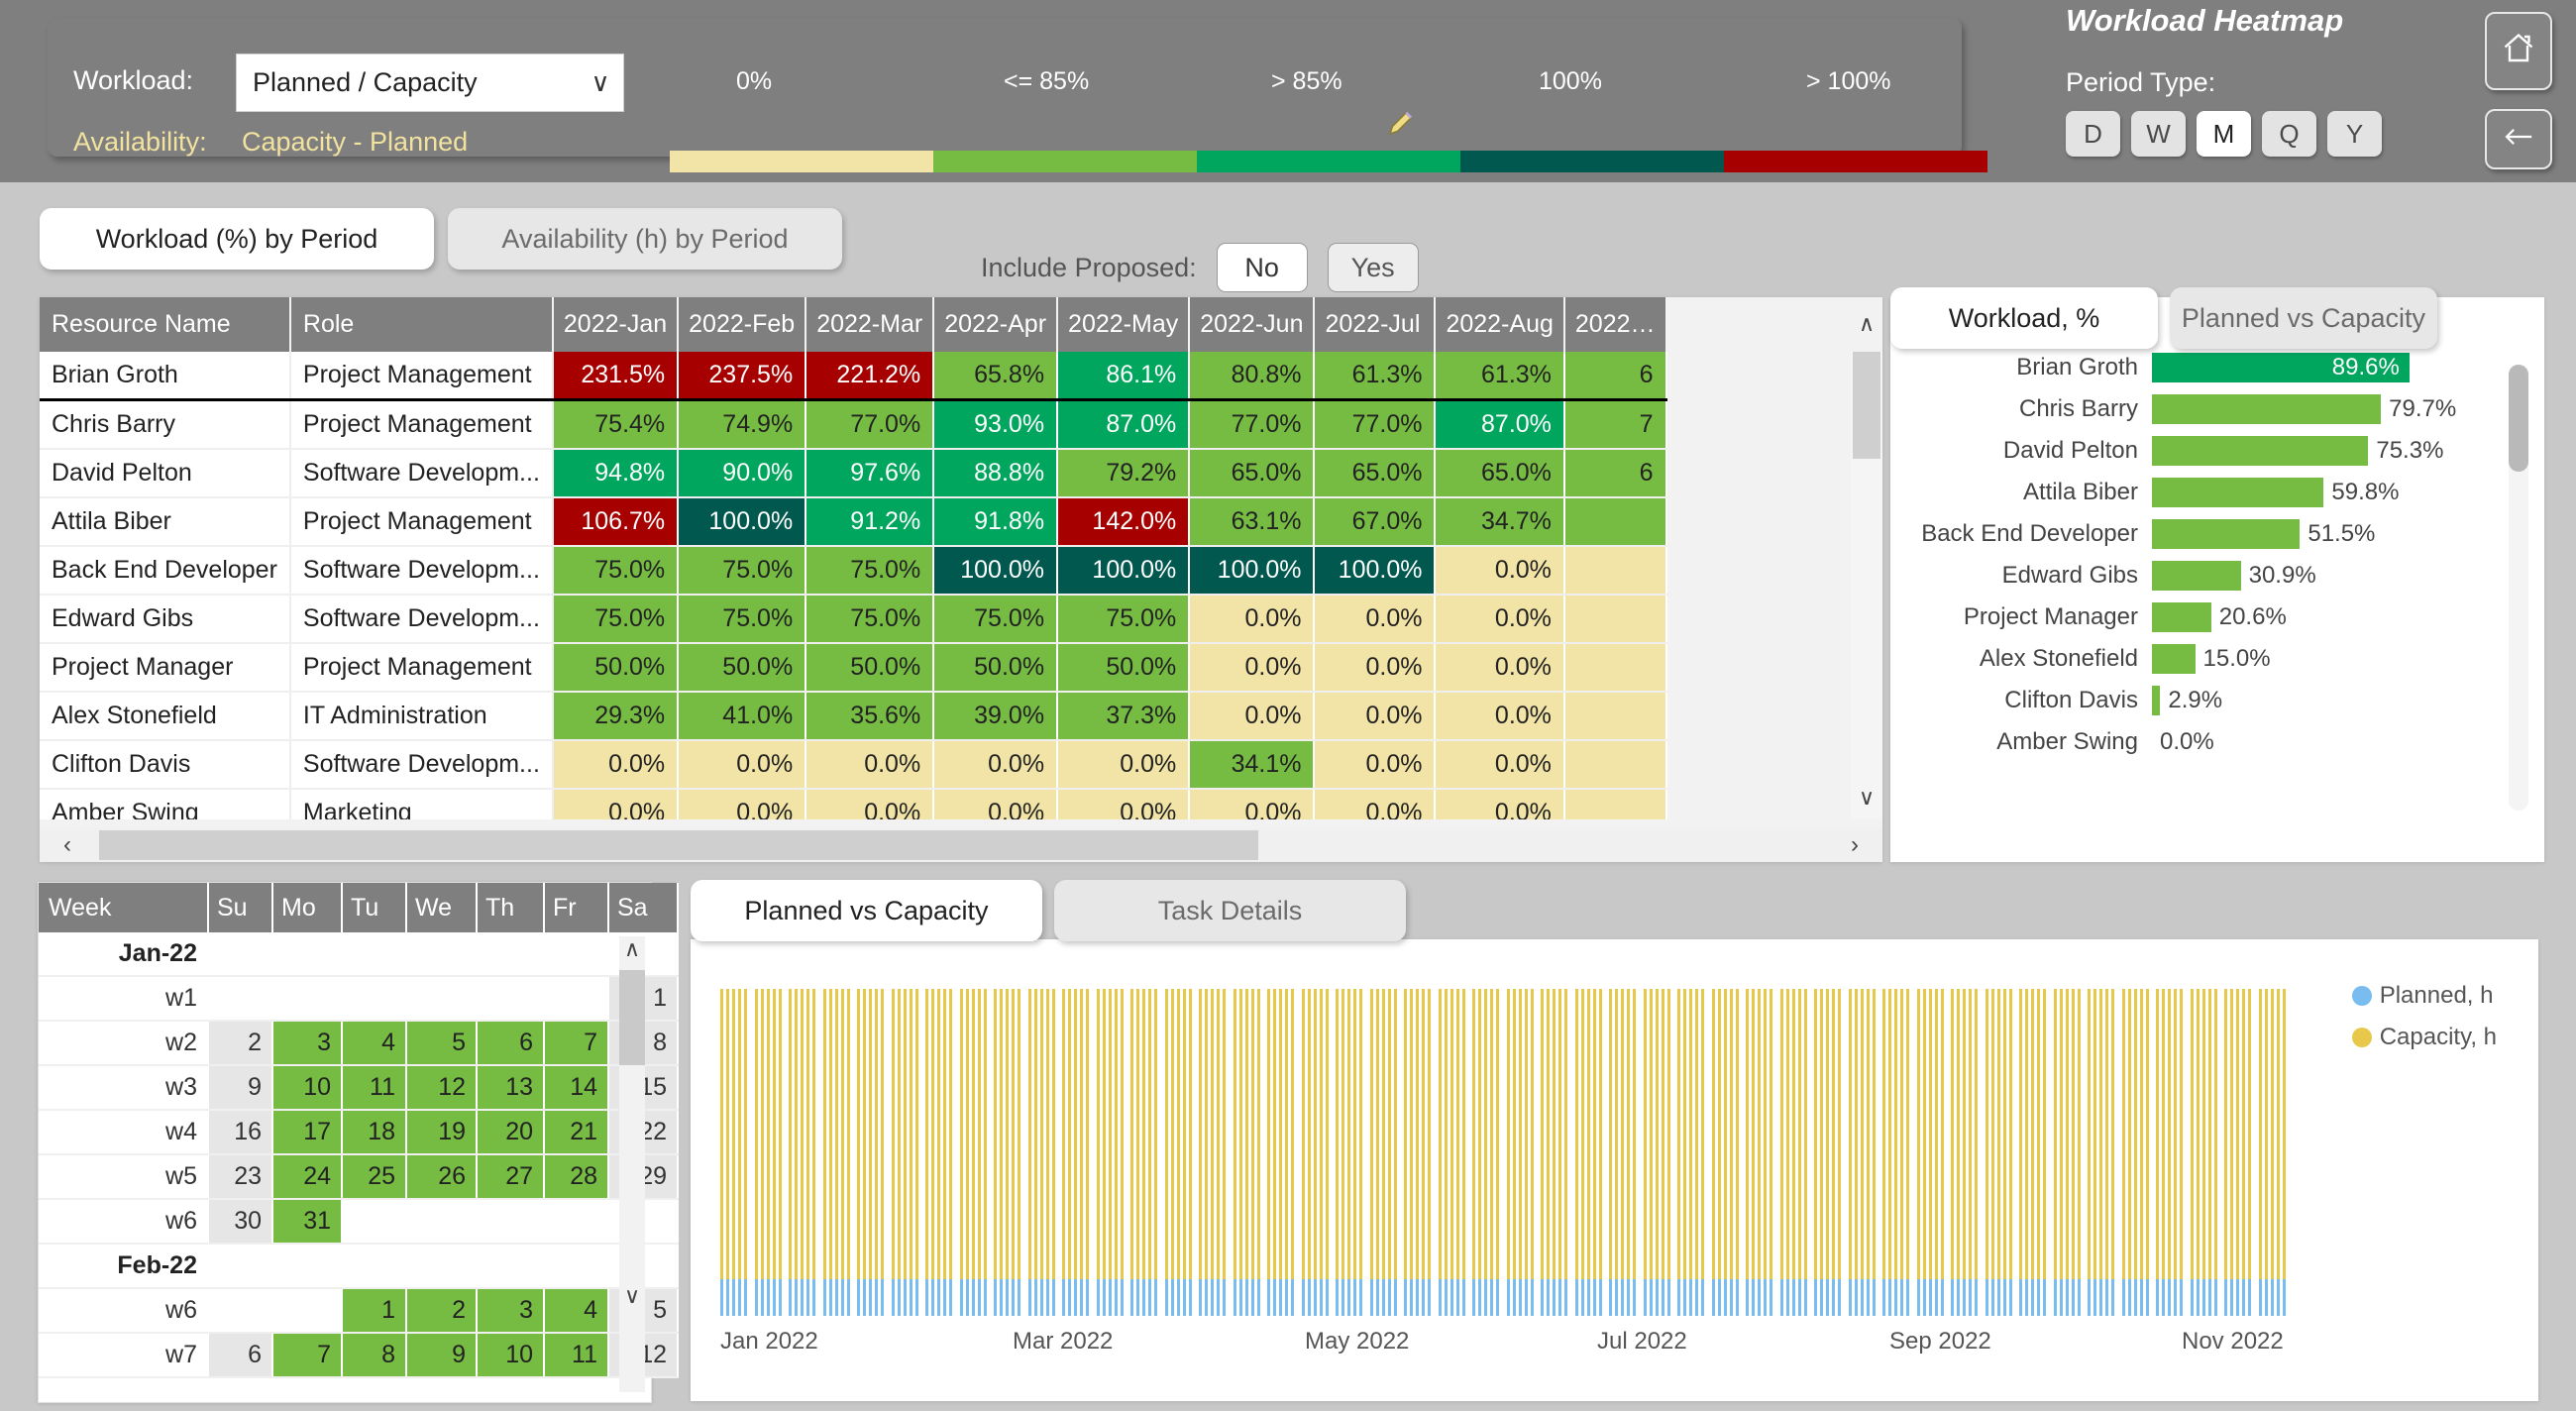  What do you see at coordinates (632, 1300) in the screenshot?
I see `calendar-scroll-down: ∨` at bounding box center [632, 1300].